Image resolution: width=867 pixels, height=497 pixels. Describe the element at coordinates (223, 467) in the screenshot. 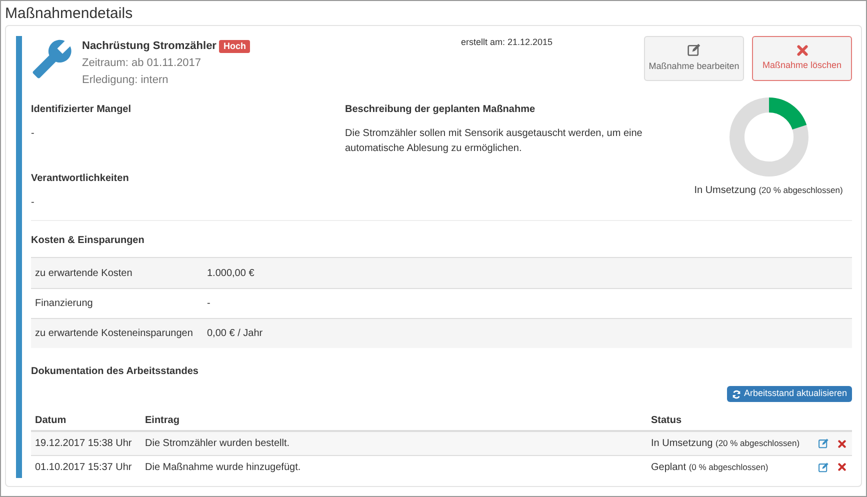

I see `entry-cell-text: Die Maßnahme wurde hinzugefügt.` at that location.